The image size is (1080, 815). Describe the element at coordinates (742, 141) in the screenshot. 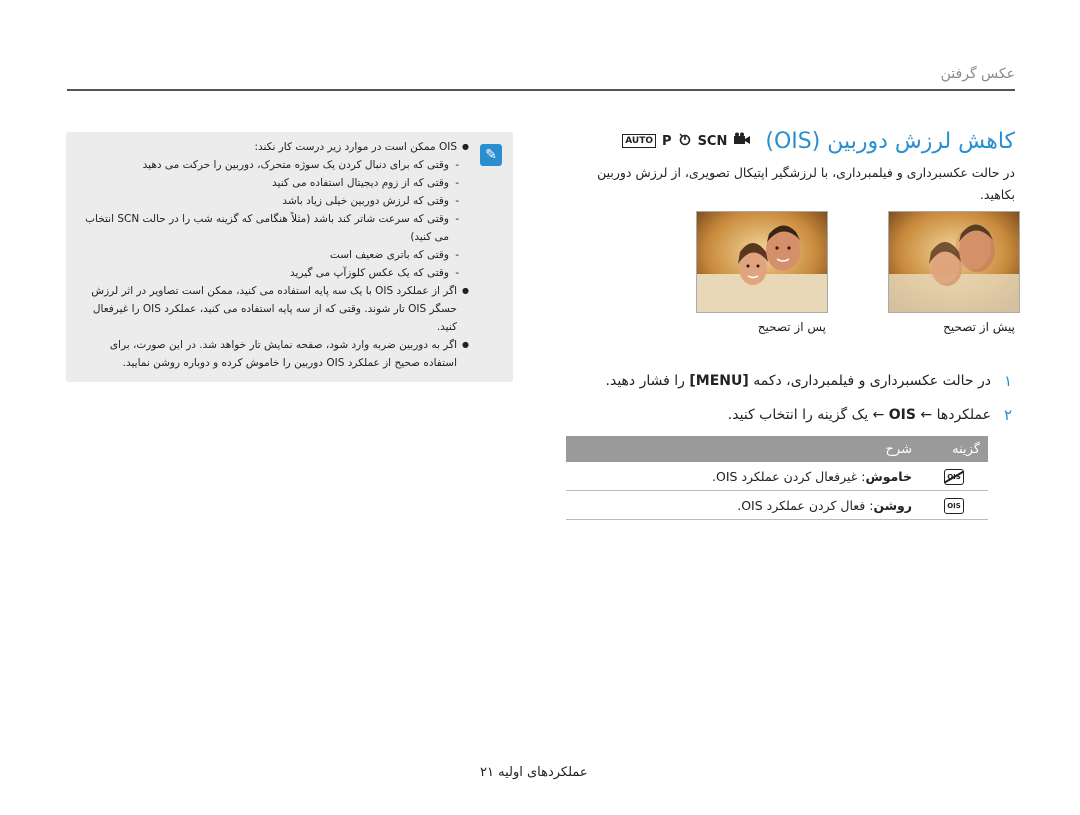

I see `movie-mode-icon` at that location.